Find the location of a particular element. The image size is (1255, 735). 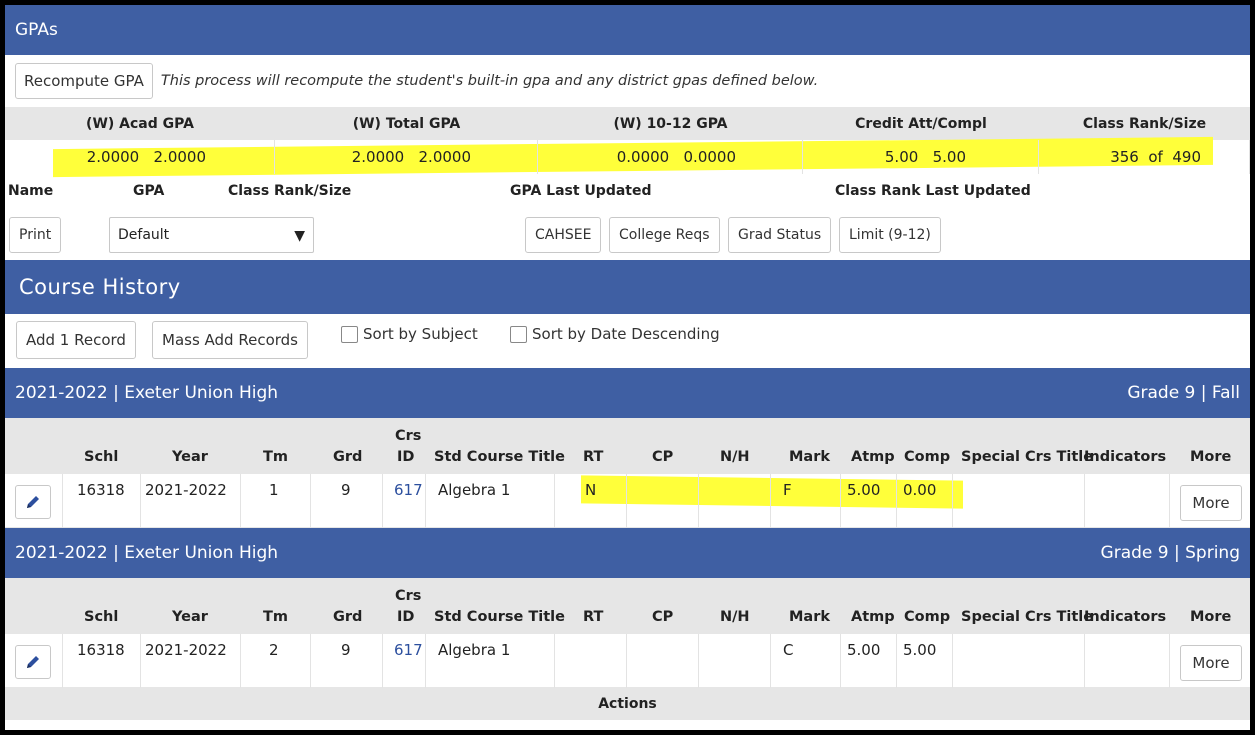

sort-by-date-checkbox: Sort by Date Descending is located at coordinates (615, 334).